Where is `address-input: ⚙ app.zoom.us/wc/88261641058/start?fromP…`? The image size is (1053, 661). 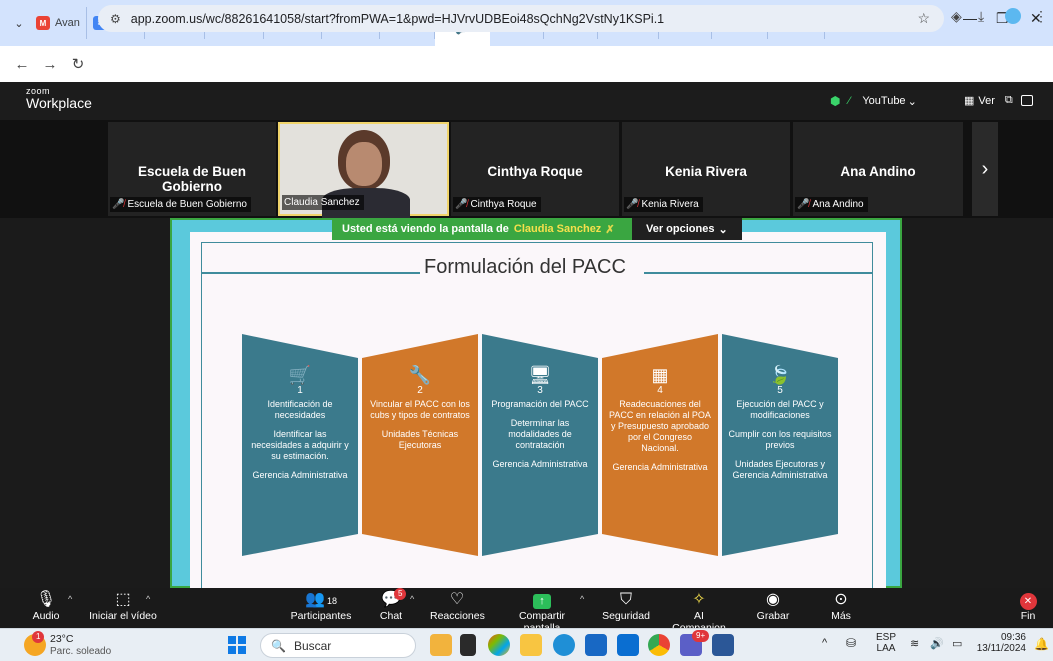
address-input: ⚙ app.zoom.us/wc/88261641058/start?fromP… is located at coordinates (521, 18).